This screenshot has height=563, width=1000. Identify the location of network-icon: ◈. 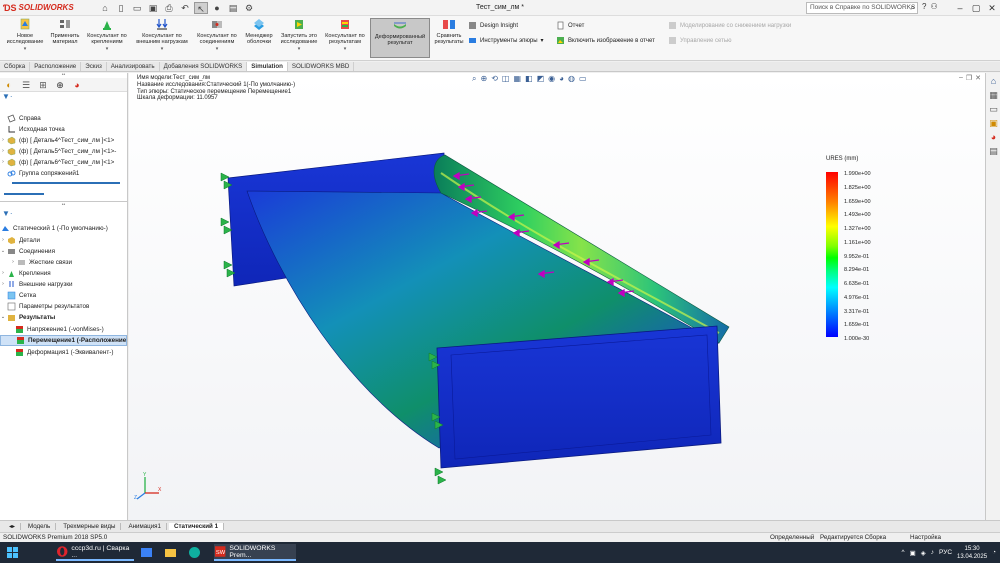
(923, 553).